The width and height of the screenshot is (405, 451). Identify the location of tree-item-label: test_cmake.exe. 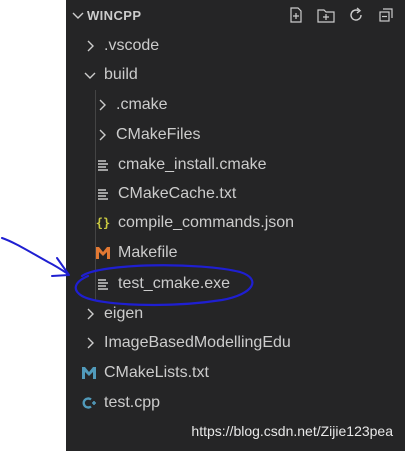
(174, 283).